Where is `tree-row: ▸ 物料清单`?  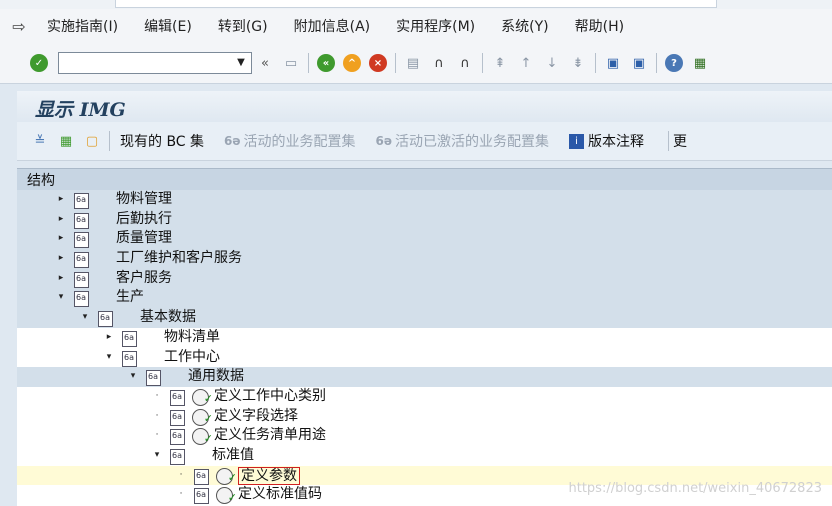 tree-row: ▸ 物料清单 is located at coordinates (424, 338).